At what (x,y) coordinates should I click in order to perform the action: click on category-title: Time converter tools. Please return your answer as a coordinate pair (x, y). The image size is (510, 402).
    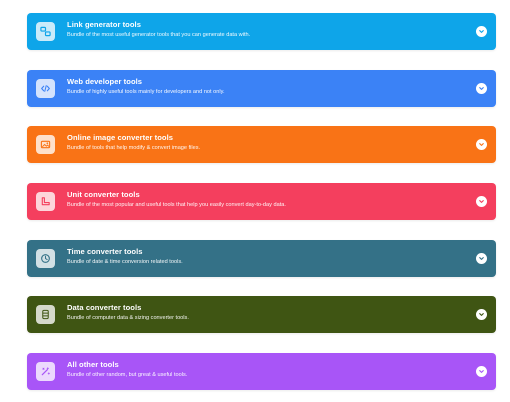
    Looking at the image, I should click on (105, 251).